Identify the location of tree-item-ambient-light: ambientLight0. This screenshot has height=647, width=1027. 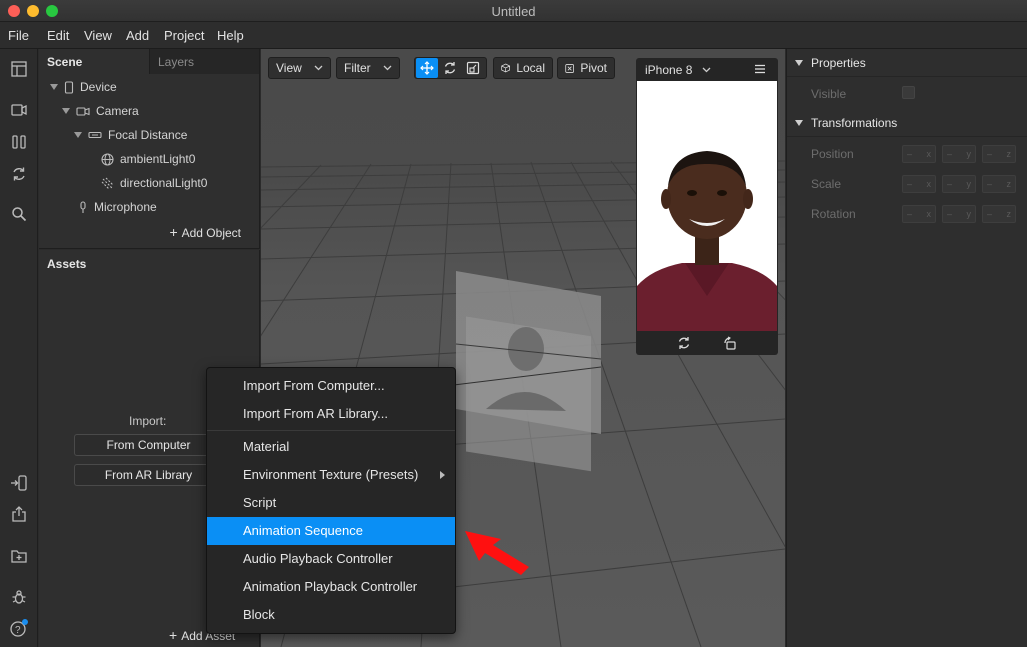
(148, 159).